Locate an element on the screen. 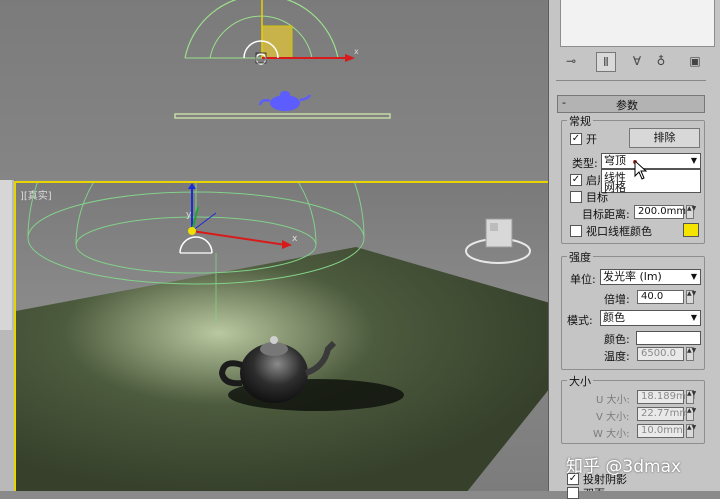 This screenshot has width=720, height=499. u-size-field: 18.189mm is located at coordinates (666, 397).